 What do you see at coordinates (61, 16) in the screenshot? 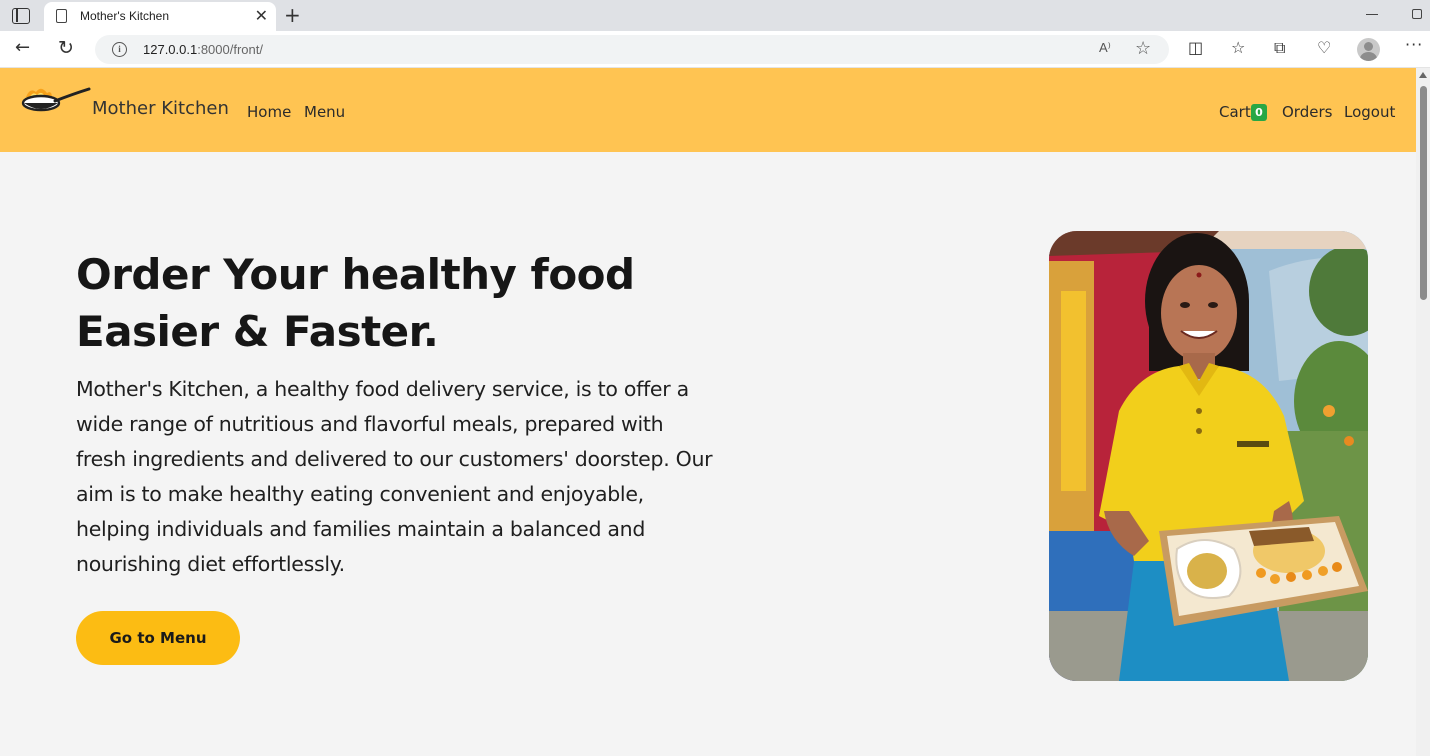
I see `page-icon` at bounding box center [61, 16].